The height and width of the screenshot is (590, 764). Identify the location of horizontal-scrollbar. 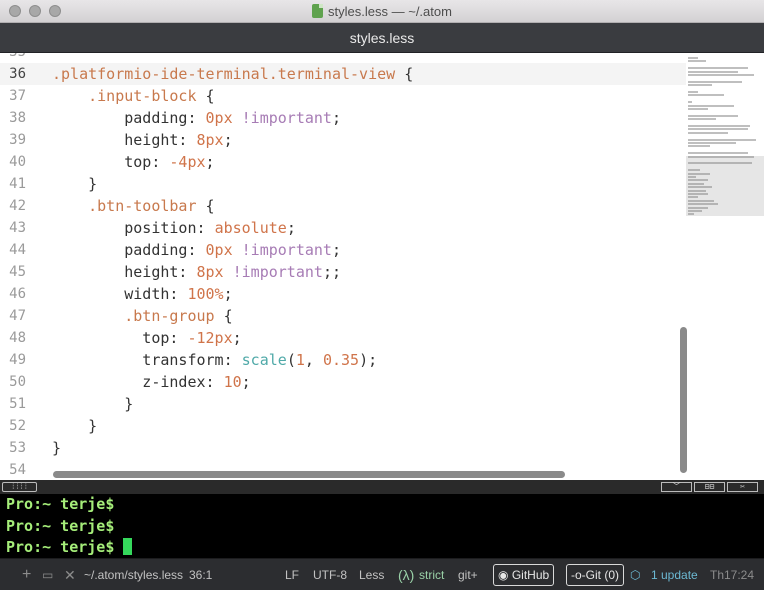
(309, 474).